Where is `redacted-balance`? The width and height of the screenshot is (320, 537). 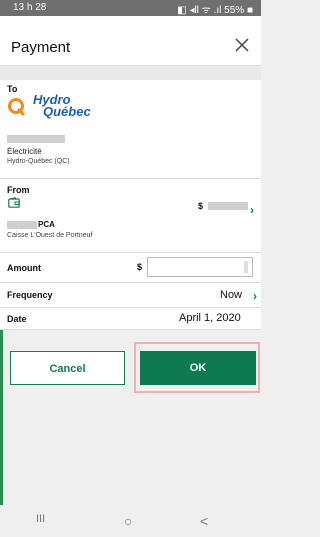
redacted-balance is located at coordinates (228, 206).